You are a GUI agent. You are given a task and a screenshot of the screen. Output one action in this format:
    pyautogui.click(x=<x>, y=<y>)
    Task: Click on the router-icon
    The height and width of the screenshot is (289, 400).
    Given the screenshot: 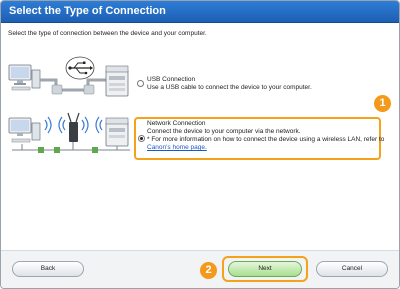 What is the action you would take?
    pyautogui.click(x=73, y=127)
    